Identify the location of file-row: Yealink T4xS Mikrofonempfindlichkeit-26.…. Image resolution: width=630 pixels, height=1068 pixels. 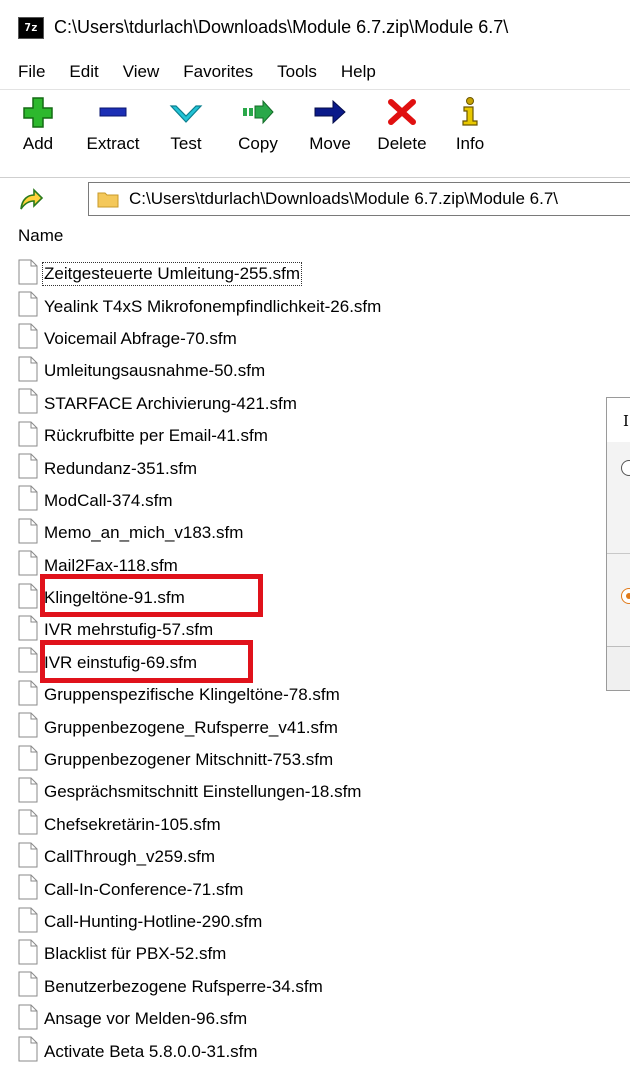
(313, 306).